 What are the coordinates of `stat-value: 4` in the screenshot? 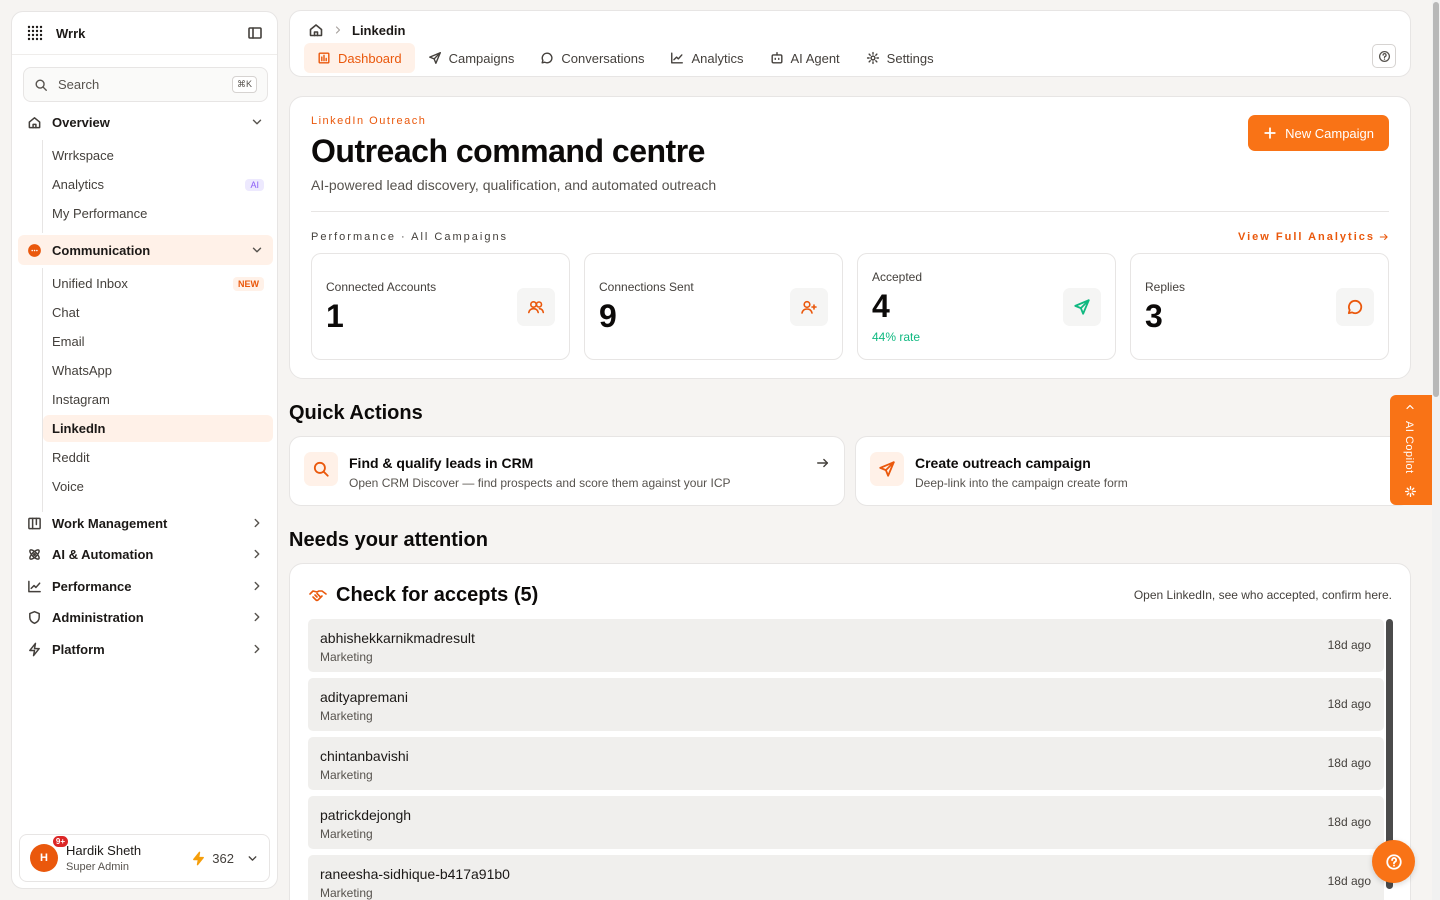 It's located at (881, 306).